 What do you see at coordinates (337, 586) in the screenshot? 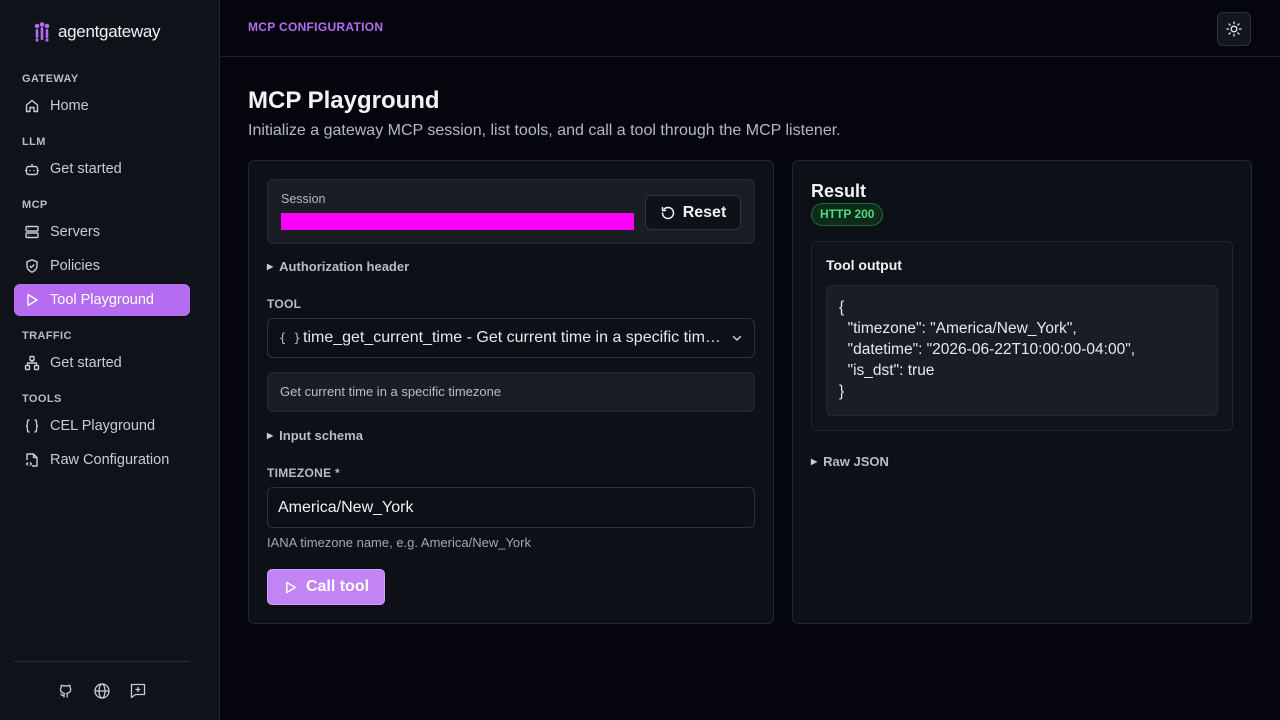
I see `call-tool-label: Call tool` at bounding box center [337, 586].